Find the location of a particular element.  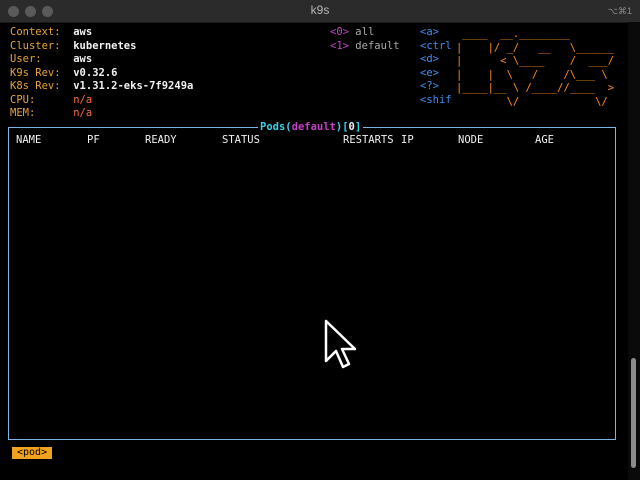

hotkey-shift: <shif is located at coordinates (436, 101).